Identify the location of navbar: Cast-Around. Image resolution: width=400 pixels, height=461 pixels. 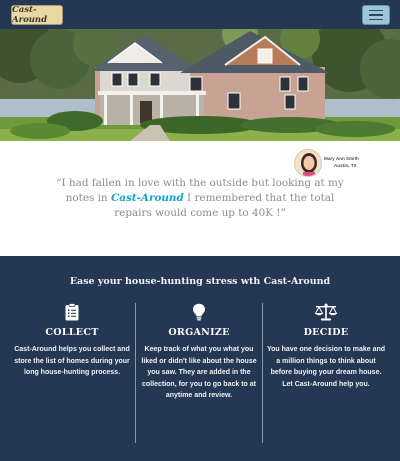
(200, 14).